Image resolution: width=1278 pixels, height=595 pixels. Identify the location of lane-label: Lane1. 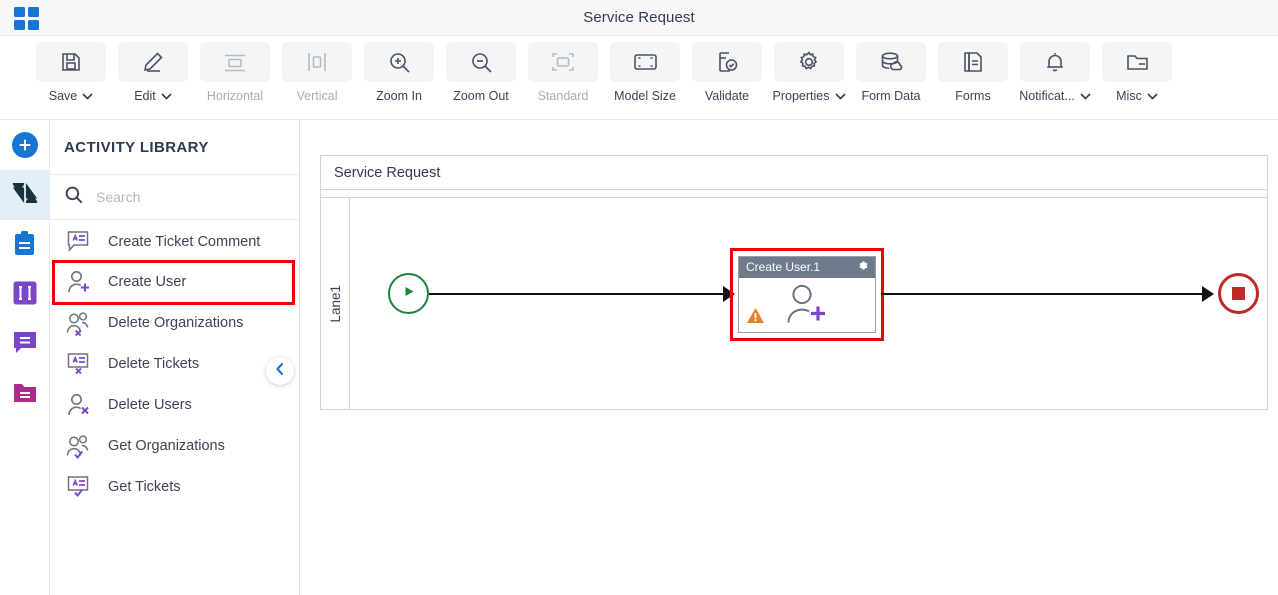
(335, 304).